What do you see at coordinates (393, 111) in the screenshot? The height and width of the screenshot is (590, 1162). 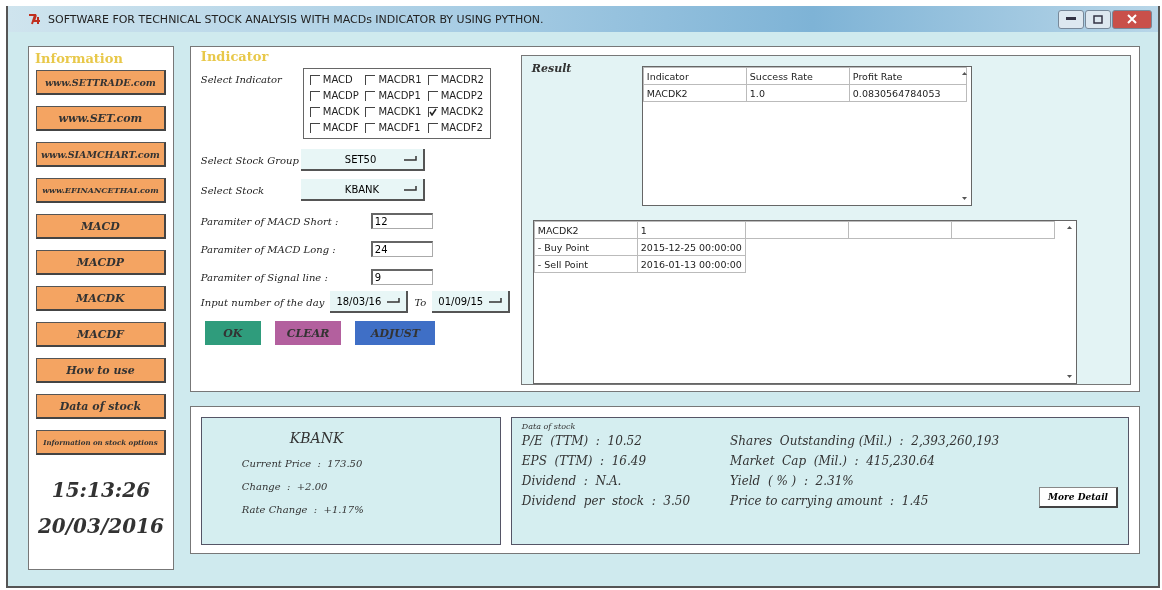 I see `indicator-checkbox: MACDK1` at bounding box center [393, 111].